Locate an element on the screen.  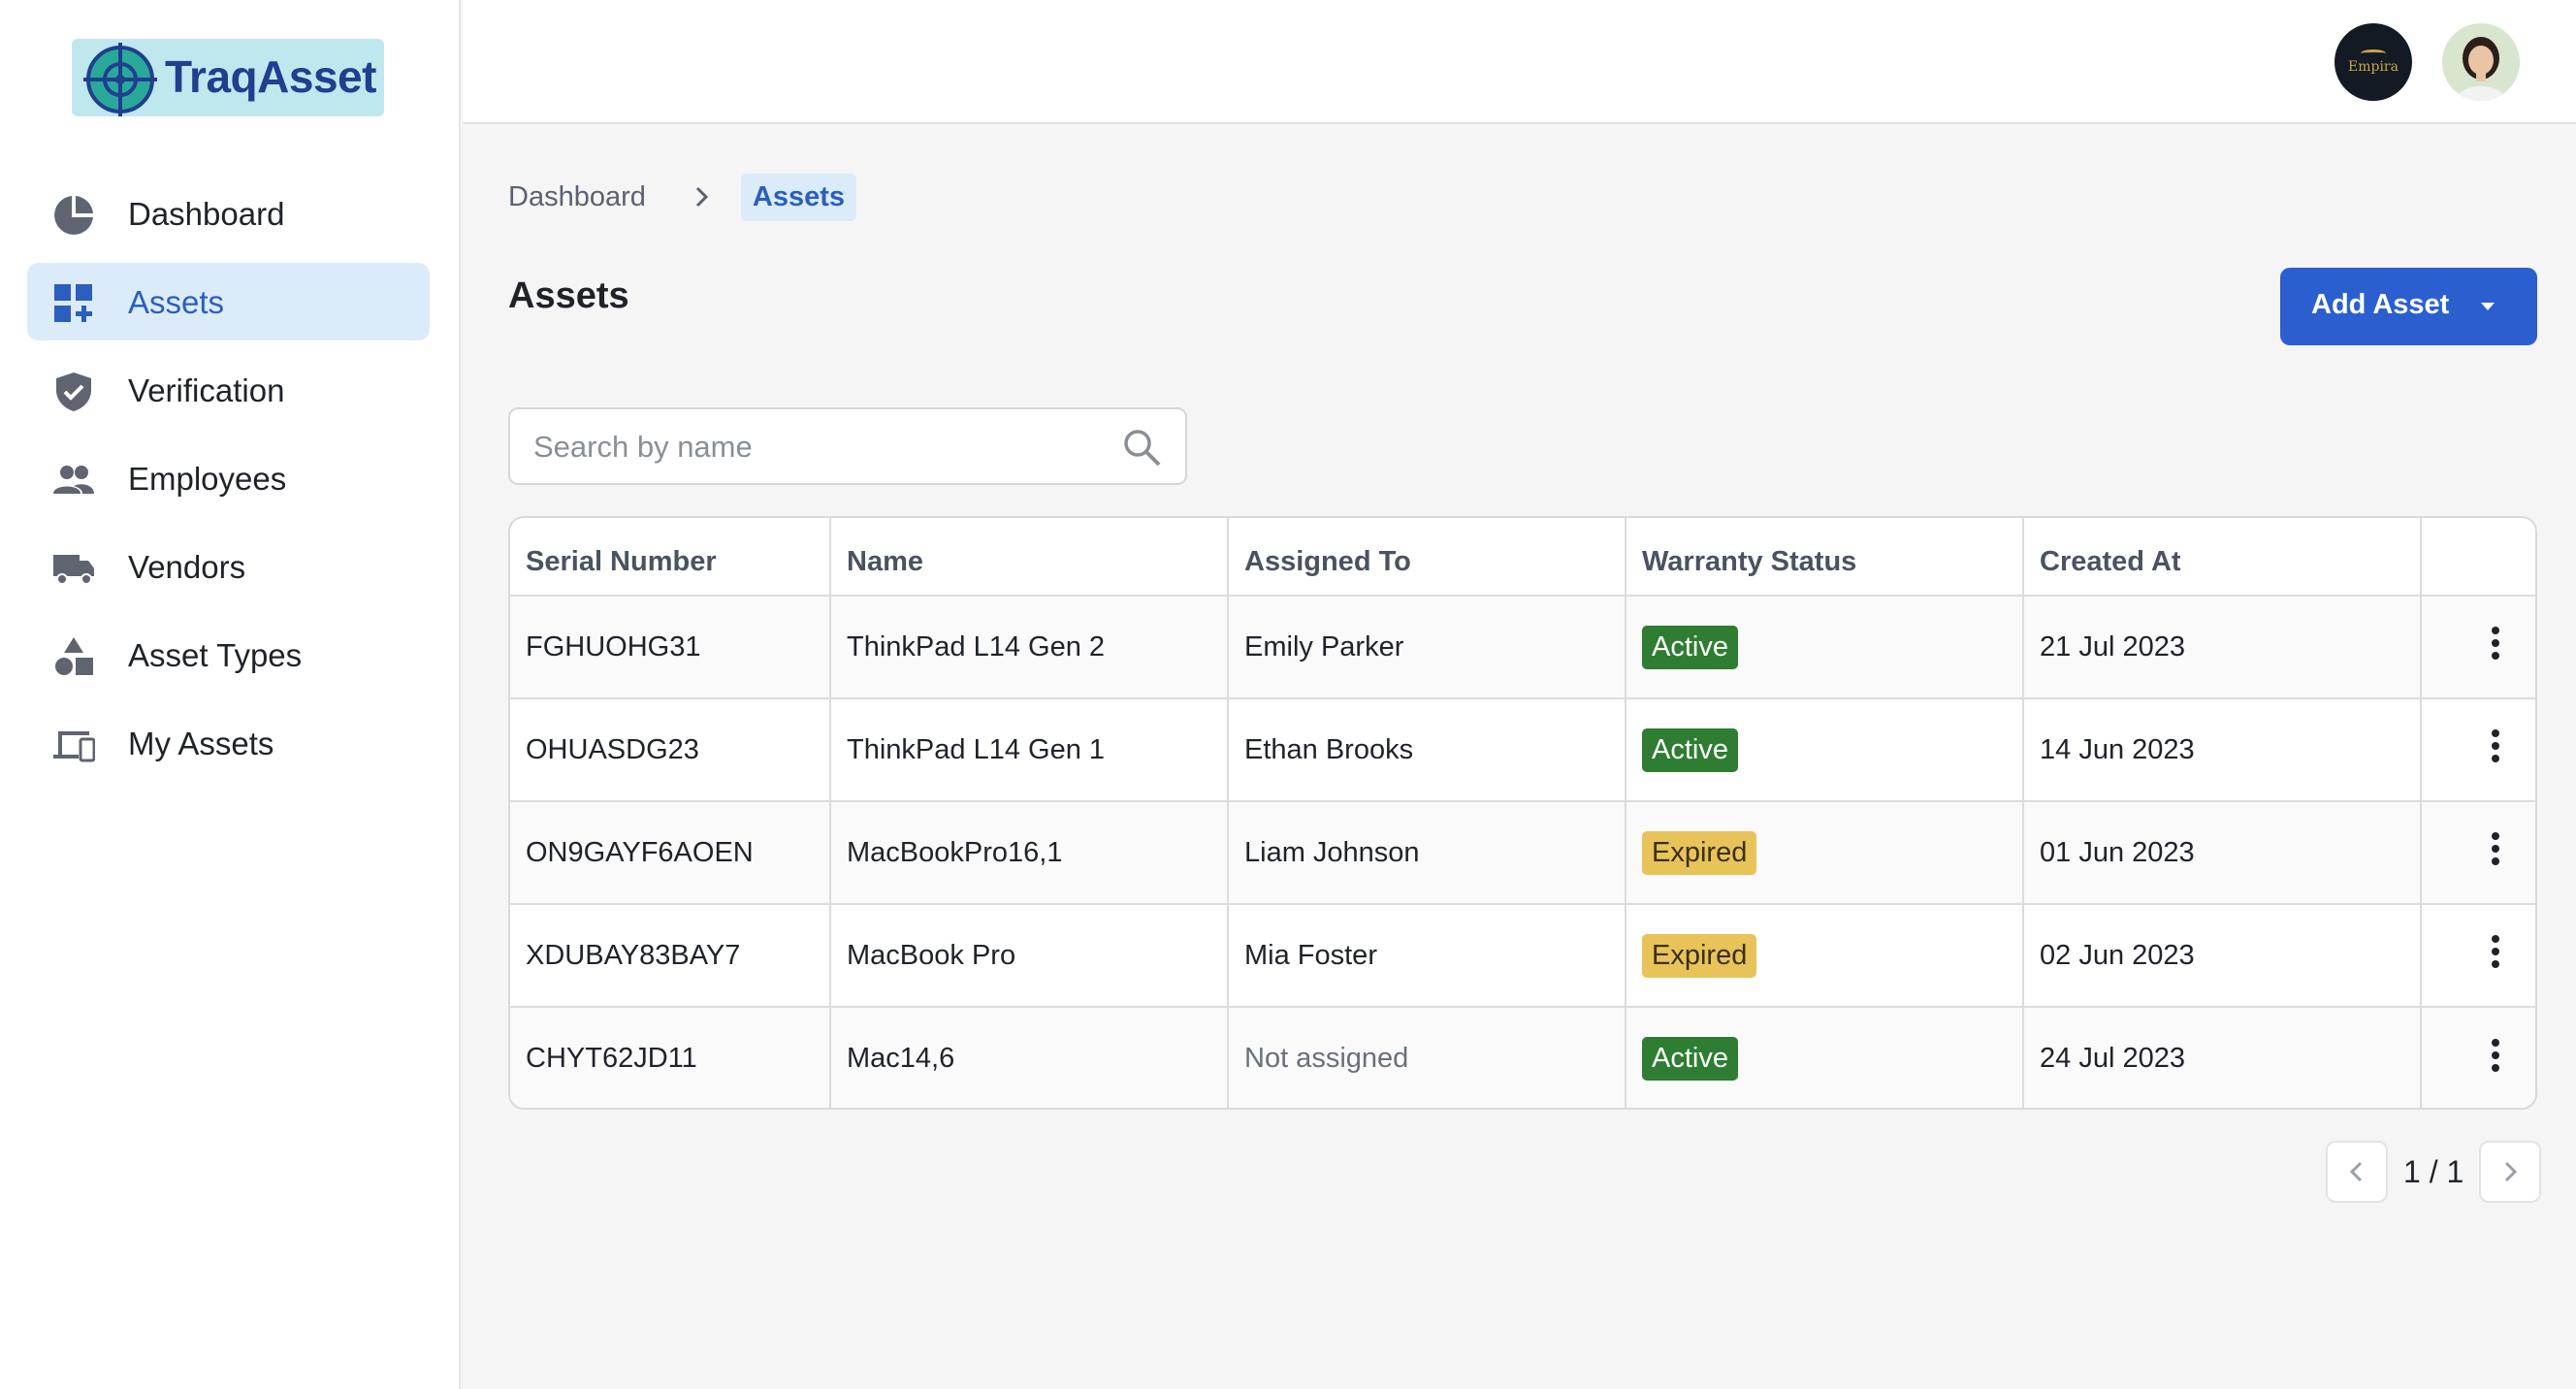
sidebar-item-label: Verification is located at coordinates (206, 390).